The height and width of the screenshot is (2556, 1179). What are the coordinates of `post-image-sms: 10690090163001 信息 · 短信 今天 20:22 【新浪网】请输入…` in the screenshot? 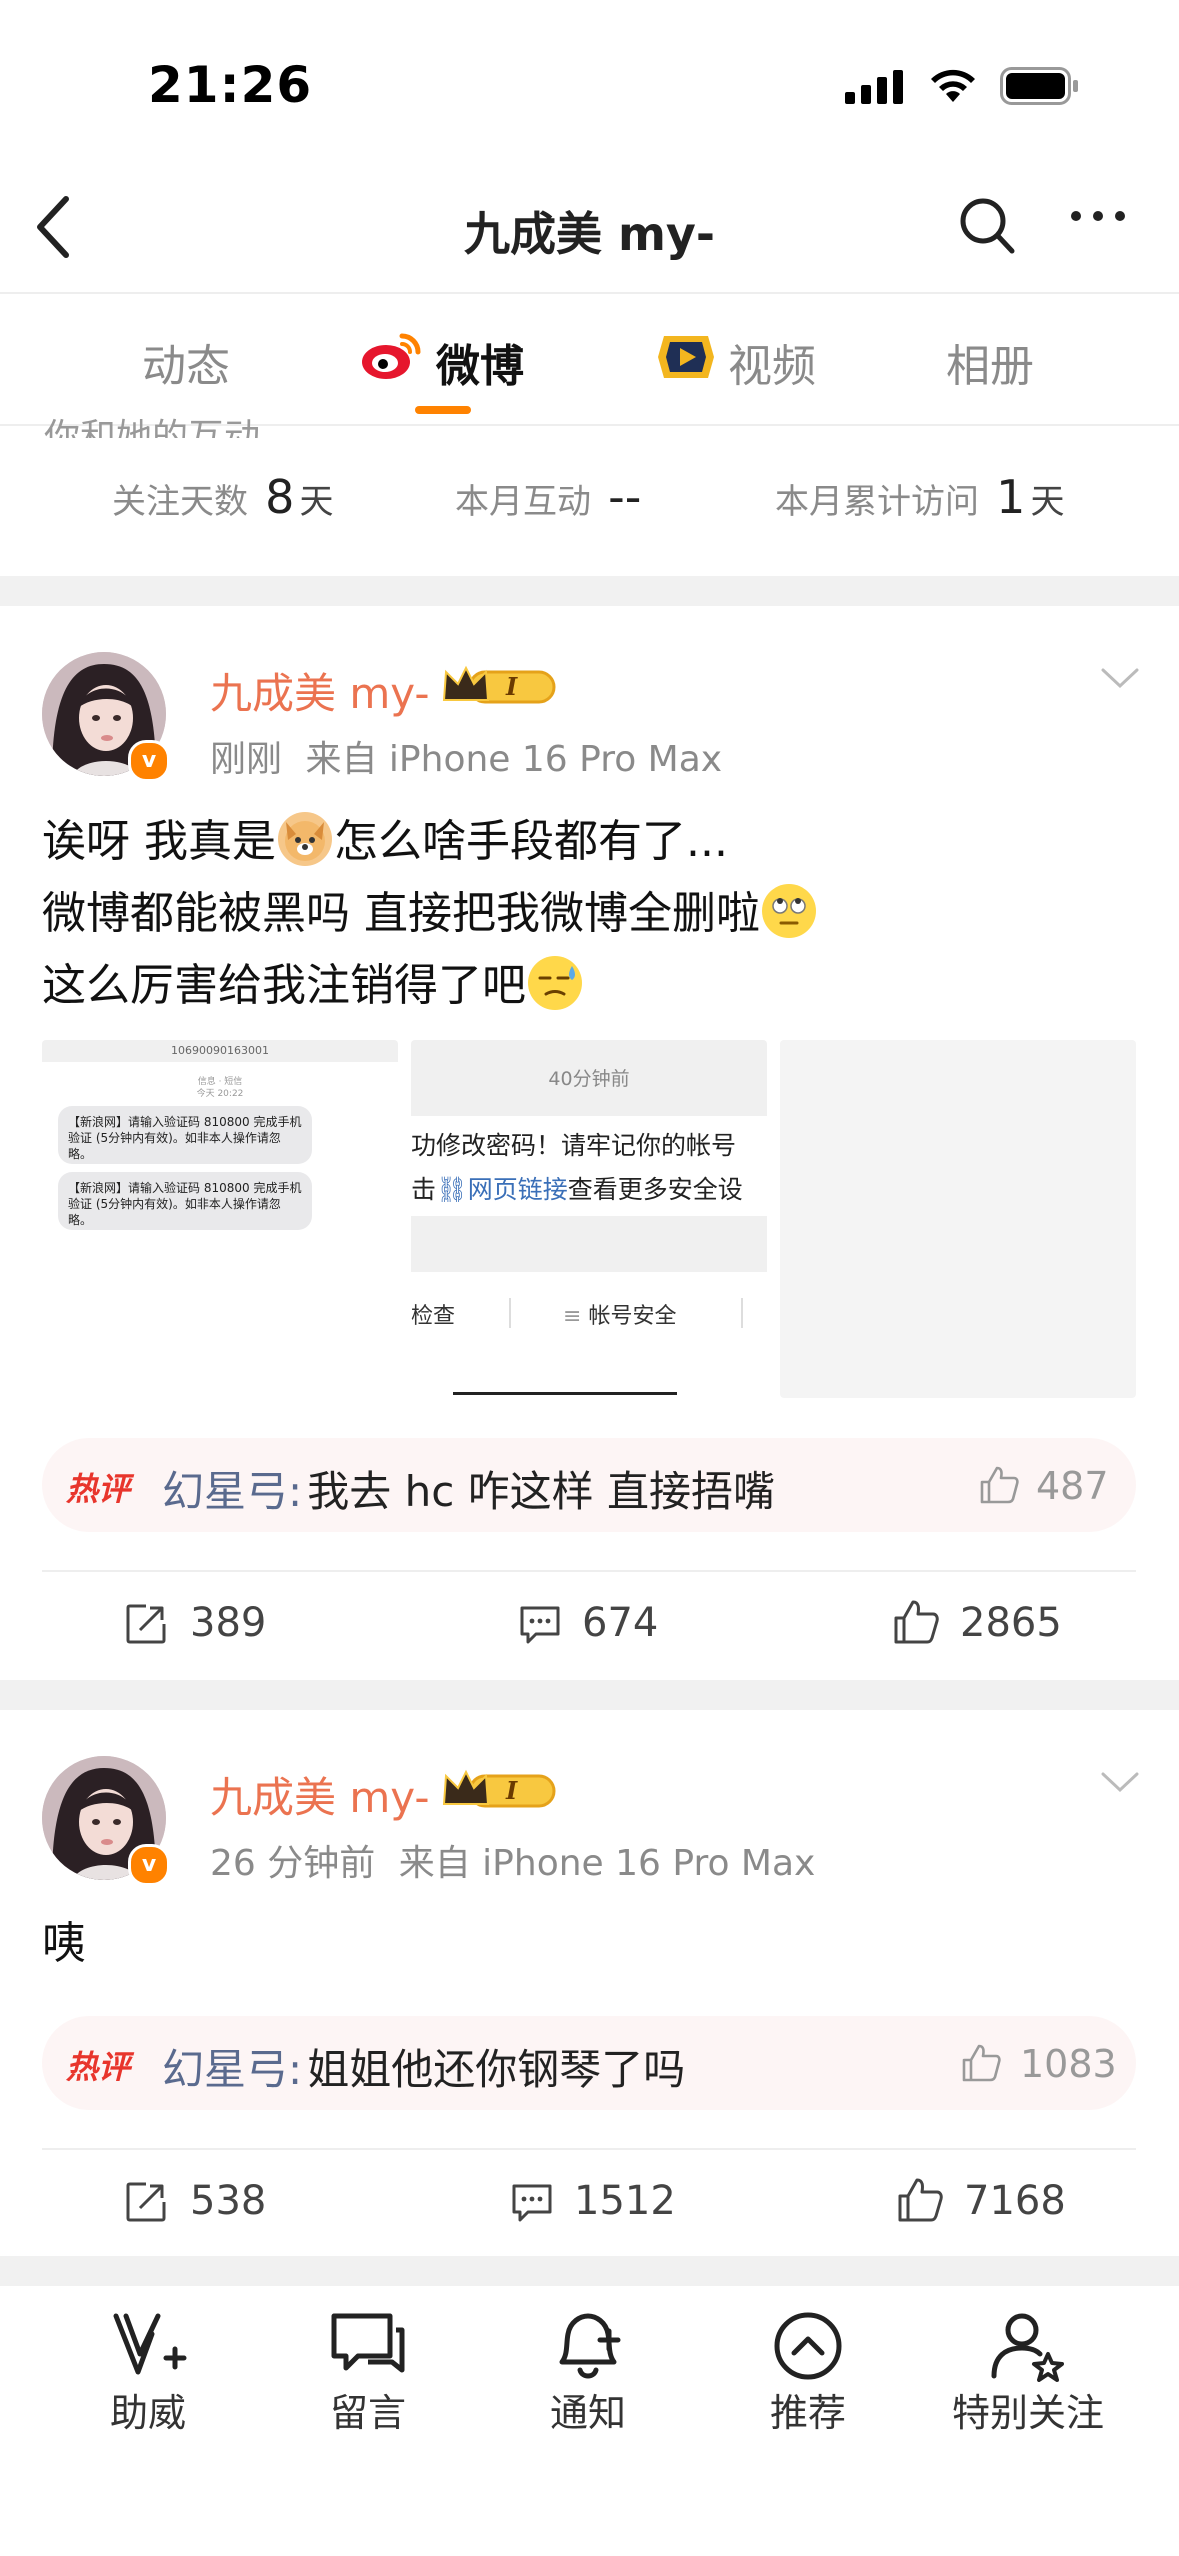 It's located at (220, 1219).